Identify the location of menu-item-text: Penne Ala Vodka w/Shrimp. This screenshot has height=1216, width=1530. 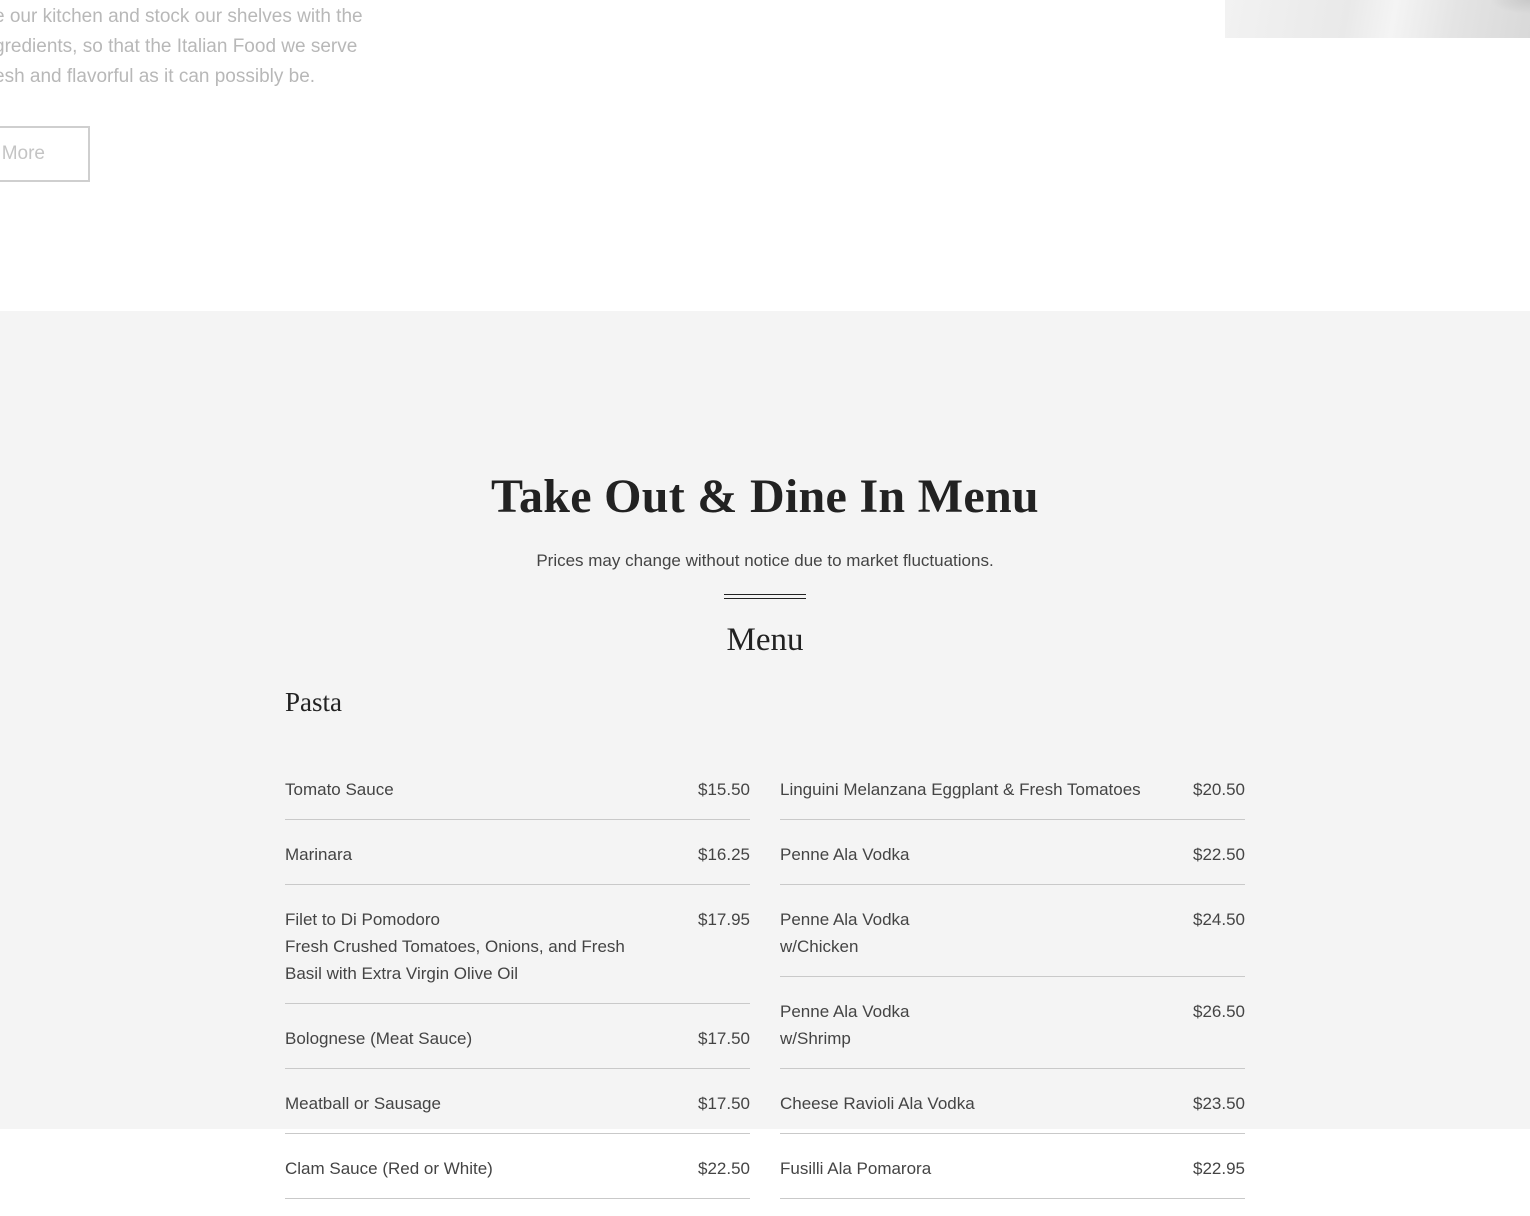
(845, 1025).